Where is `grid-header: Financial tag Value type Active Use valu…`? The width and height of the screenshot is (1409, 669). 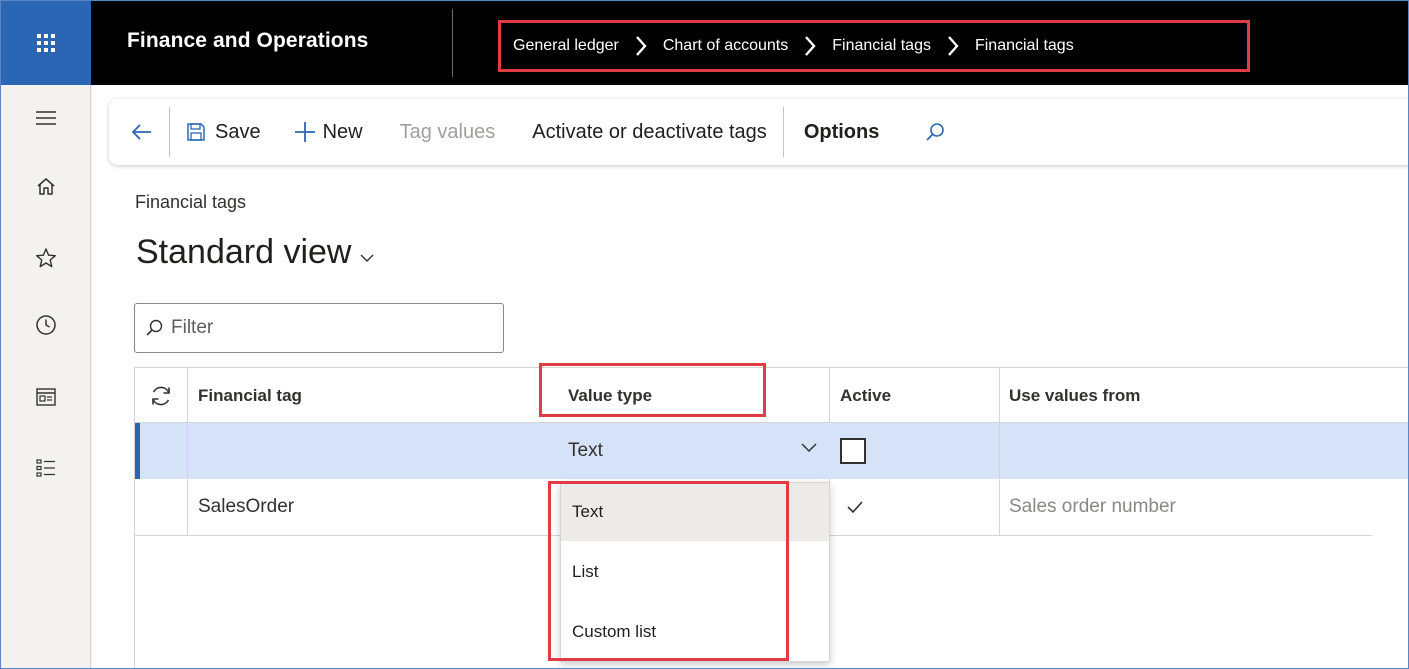 grid-header: Financial tag Value type Active Use valu… is located at coordinates (771, 395).